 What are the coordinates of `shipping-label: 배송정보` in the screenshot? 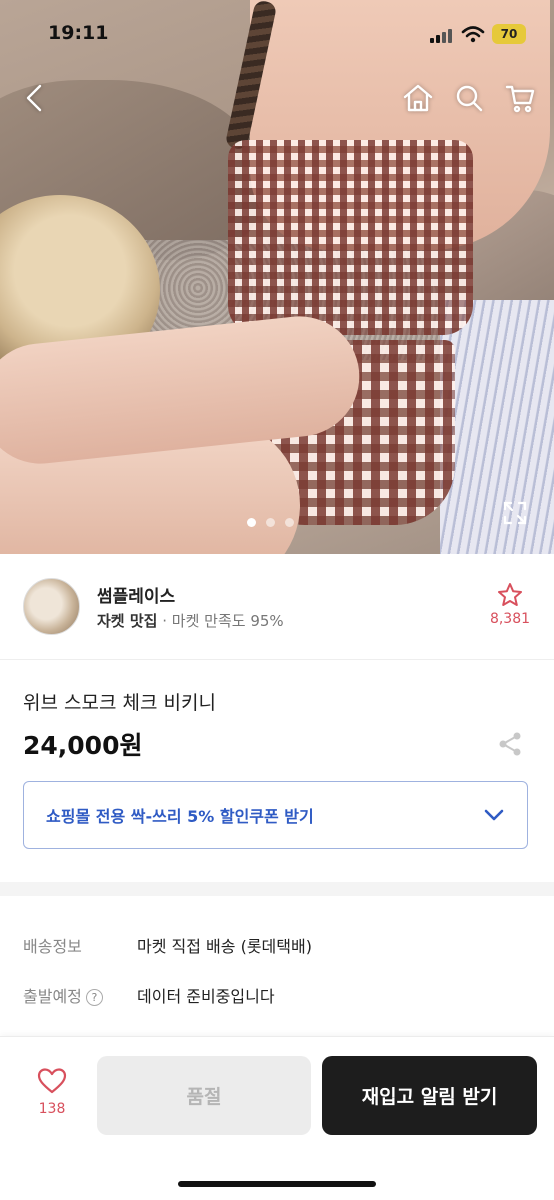 It's located at (52, 946).